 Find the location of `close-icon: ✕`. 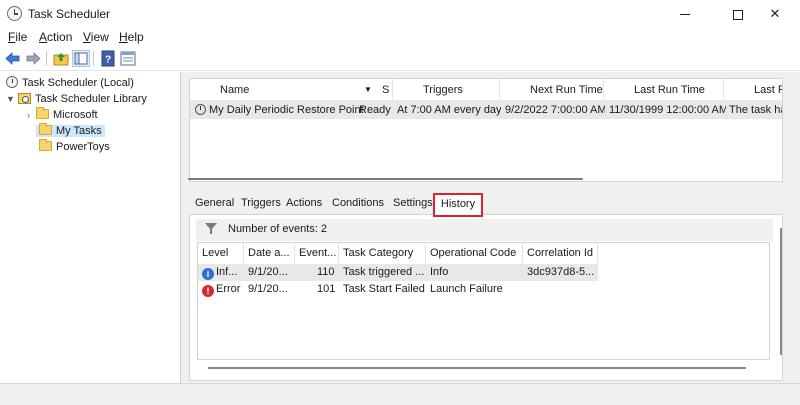

close-icon: ✕ is located at coordinates (775, 13).